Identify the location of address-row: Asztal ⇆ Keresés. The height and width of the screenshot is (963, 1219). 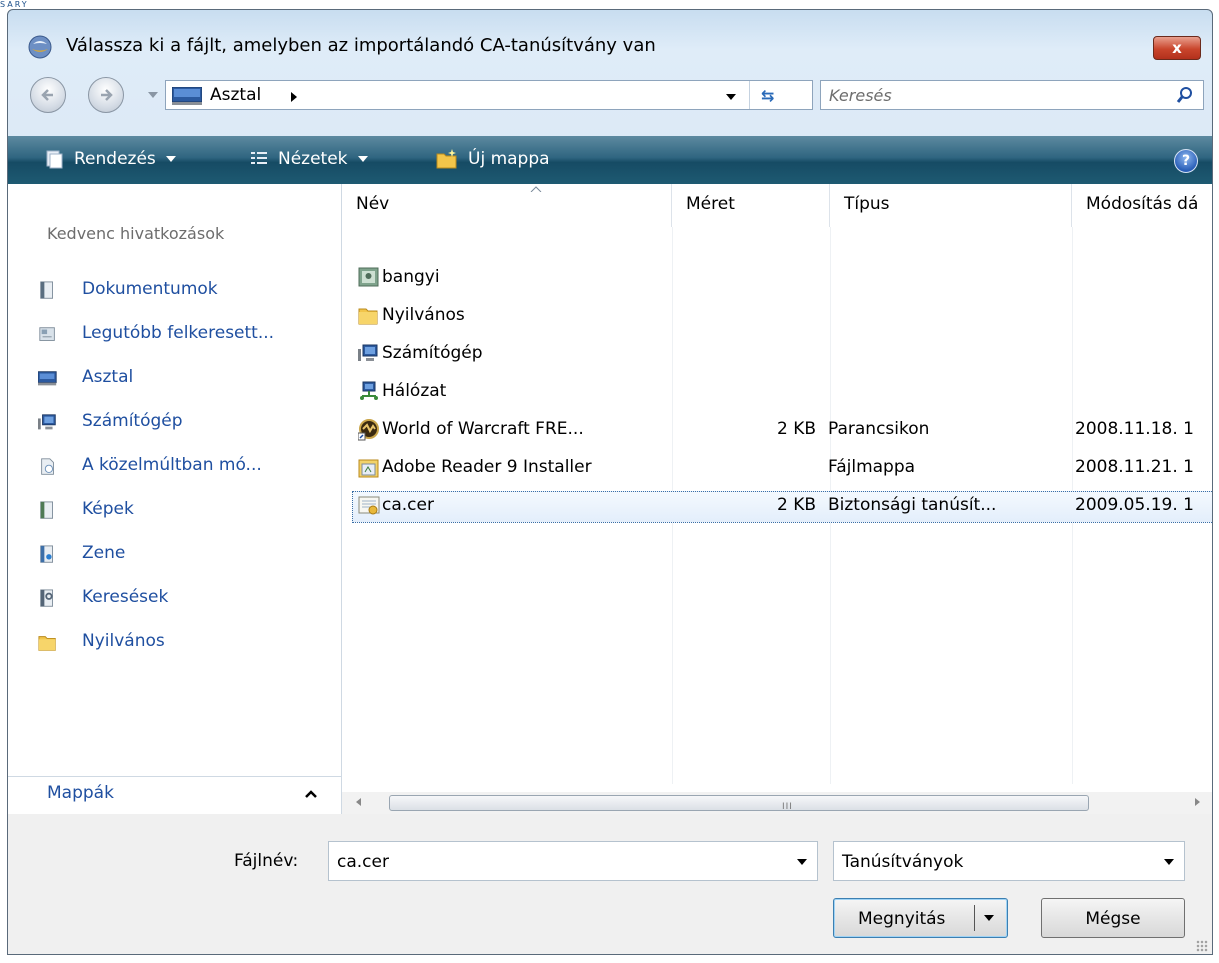
(610, 95).